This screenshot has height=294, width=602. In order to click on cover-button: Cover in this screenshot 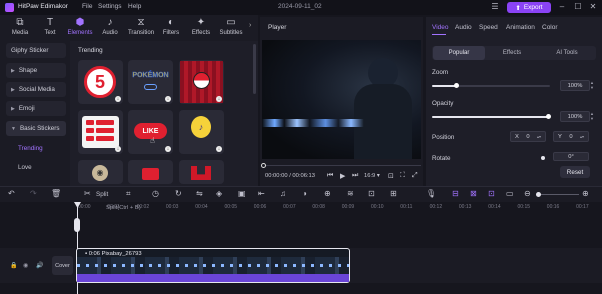, I will do `click(62, 265)`.